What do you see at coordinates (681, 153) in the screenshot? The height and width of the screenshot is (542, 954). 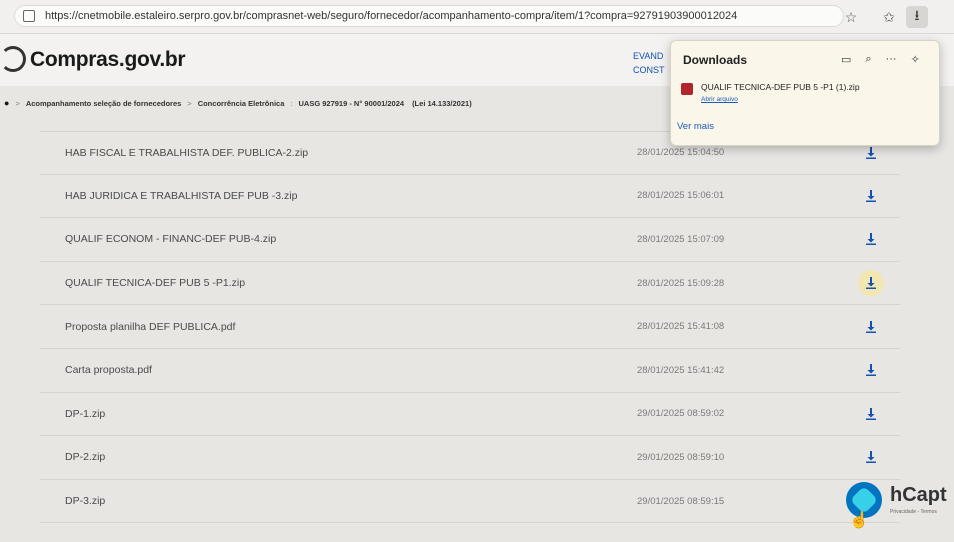 I see `file-date: 28/01/2025 15:04:50` at bounding box center [681, 153].